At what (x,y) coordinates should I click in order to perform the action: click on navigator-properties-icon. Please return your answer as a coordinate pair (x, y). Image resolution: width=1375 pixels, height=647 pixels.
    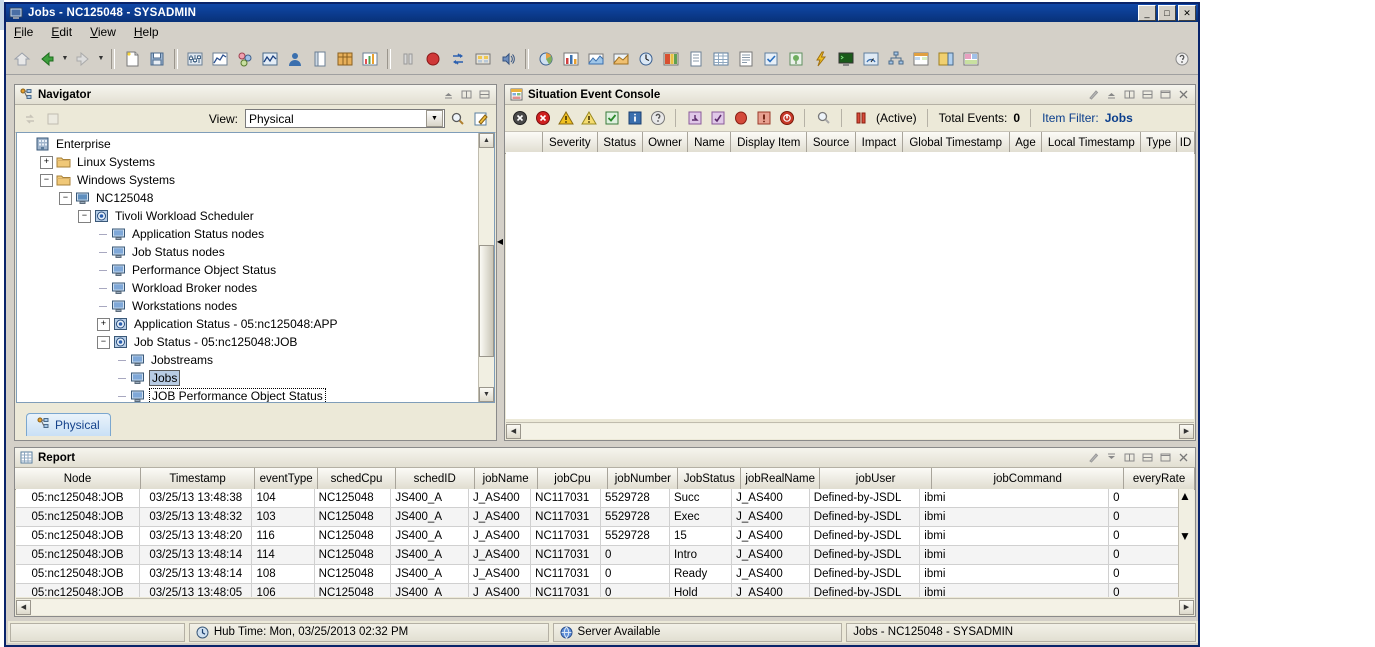
    Looking at the image, I should click on (53, 119).